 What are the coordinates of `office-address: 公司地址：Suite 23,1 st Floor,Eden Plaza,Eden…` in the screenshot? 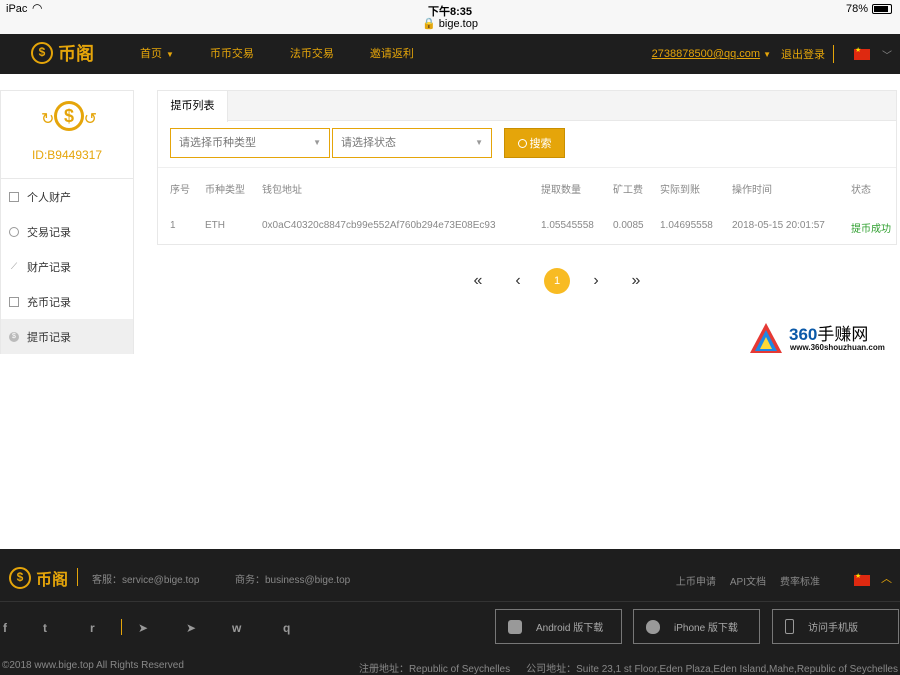 It's located at (712, 669).